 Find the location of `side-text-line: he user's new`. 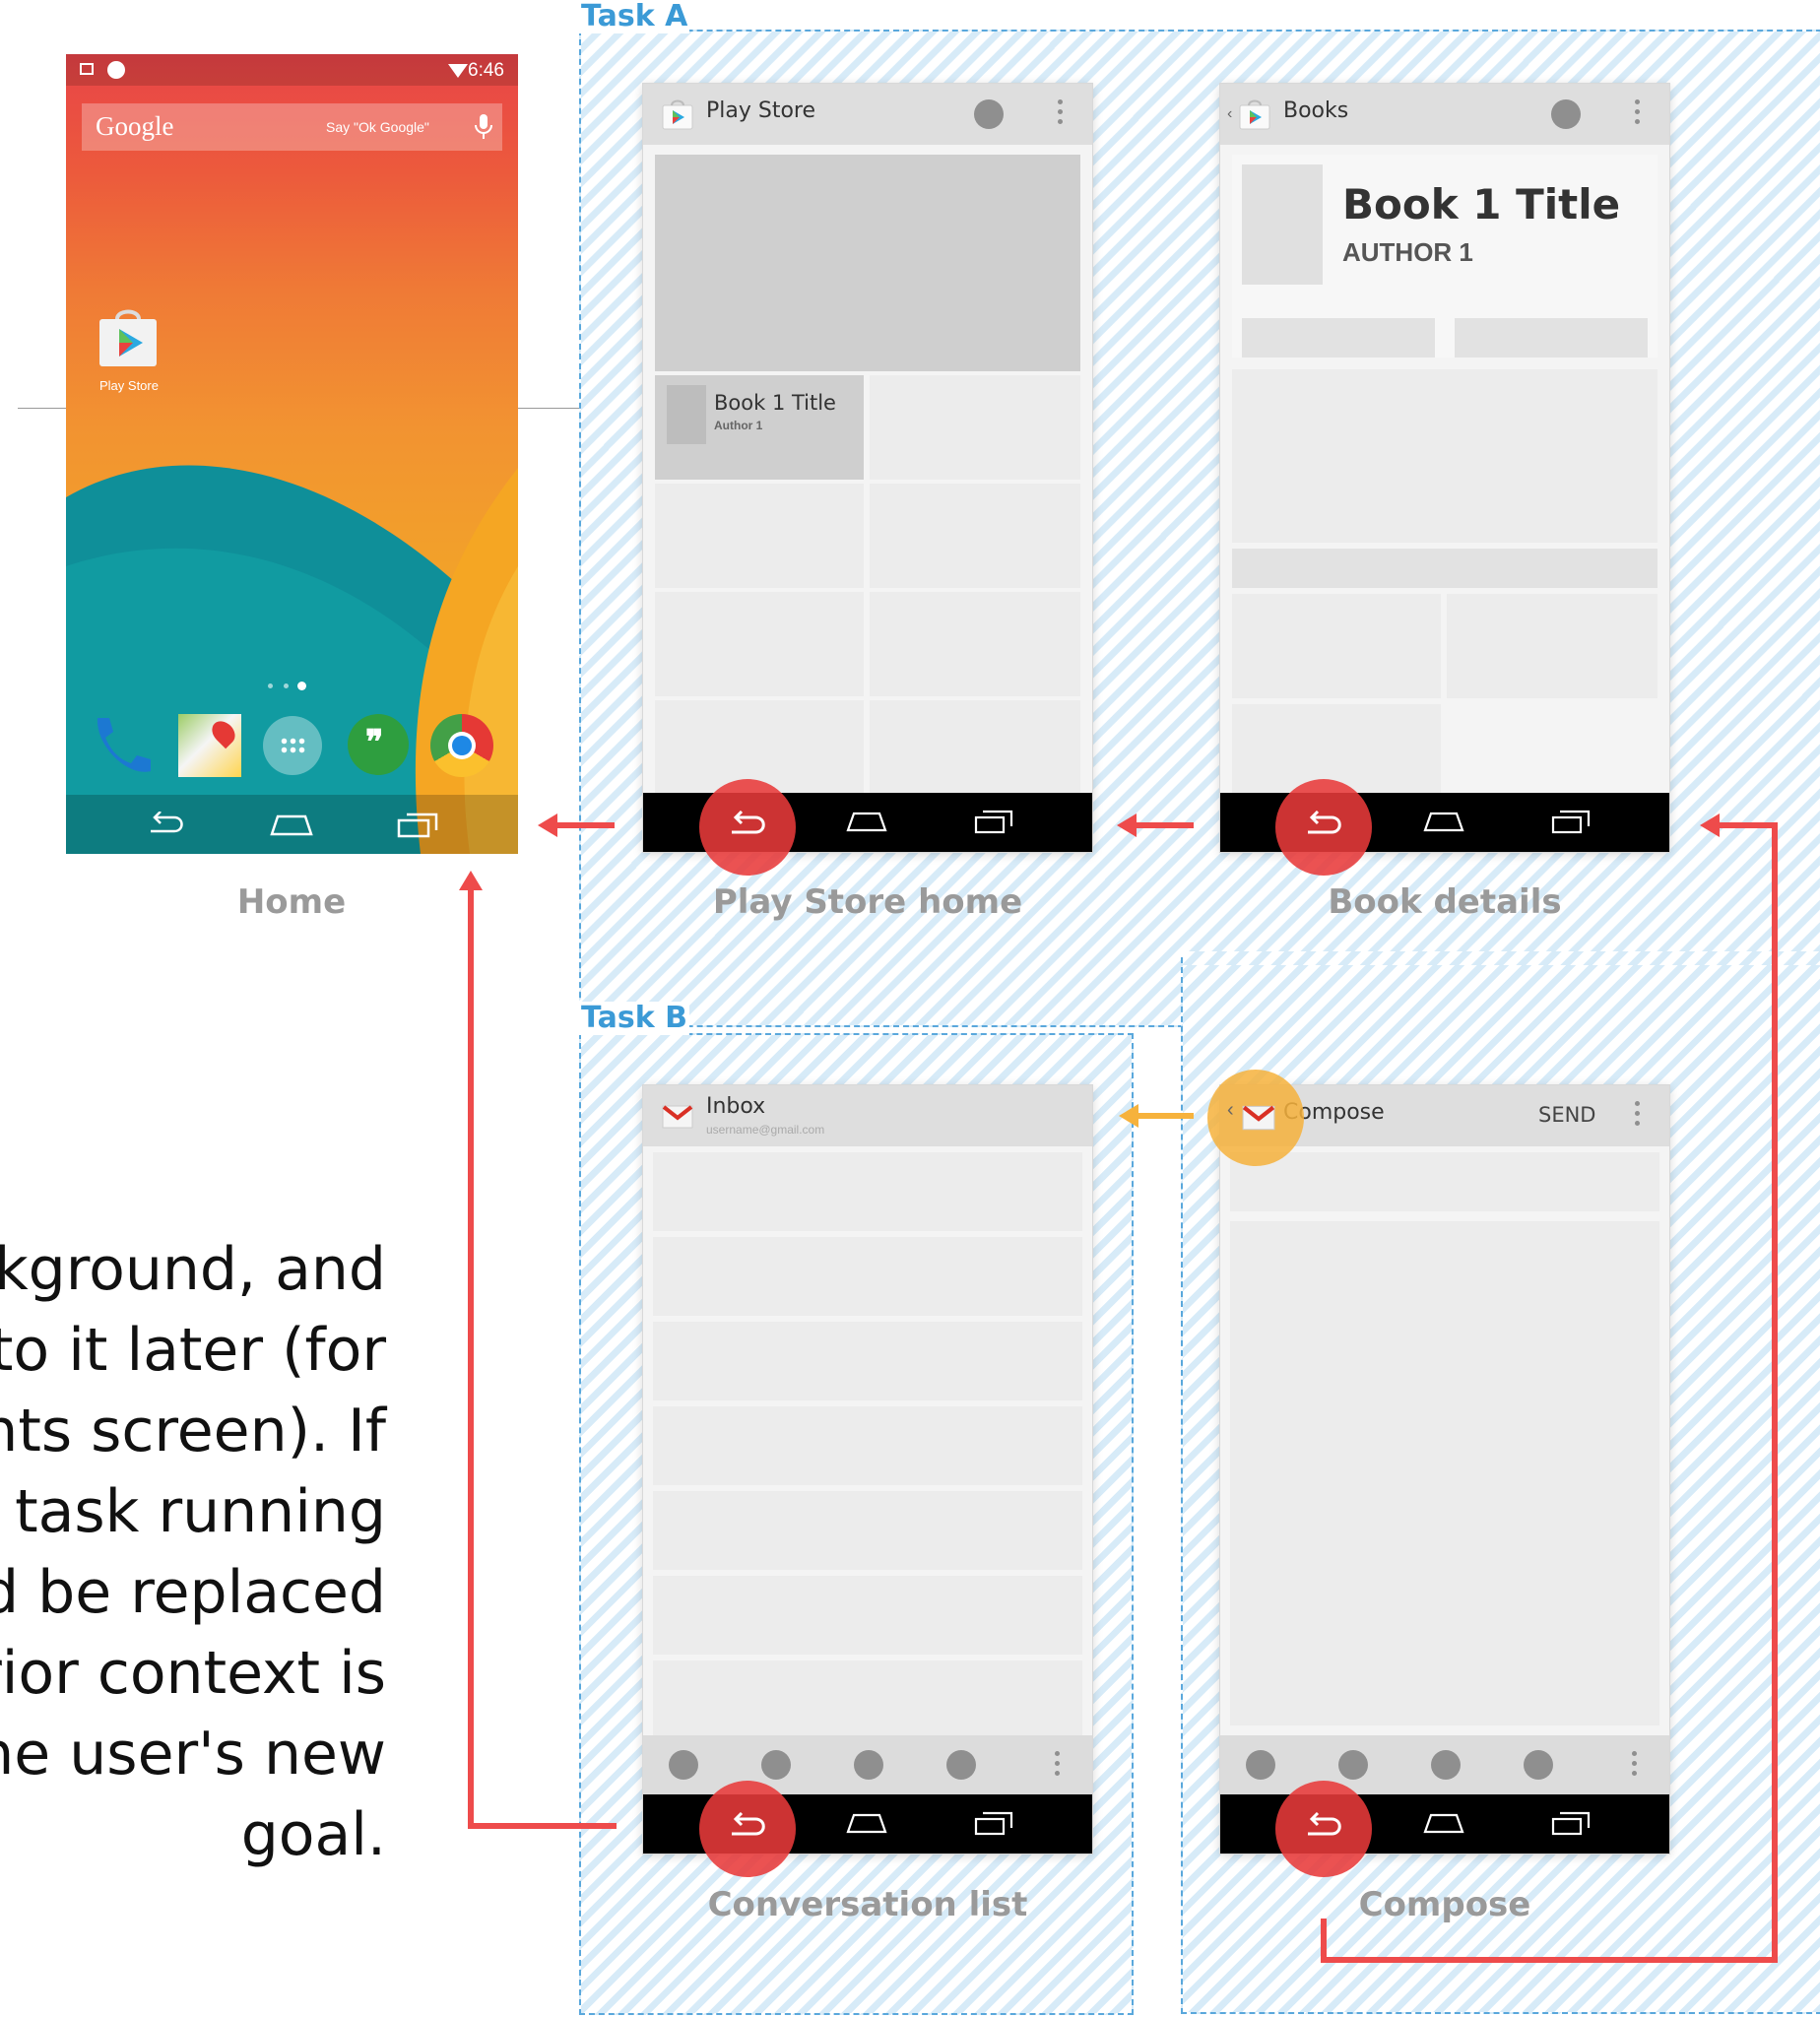

side-text-line: he user's new is located at coordinates (193, 1754).